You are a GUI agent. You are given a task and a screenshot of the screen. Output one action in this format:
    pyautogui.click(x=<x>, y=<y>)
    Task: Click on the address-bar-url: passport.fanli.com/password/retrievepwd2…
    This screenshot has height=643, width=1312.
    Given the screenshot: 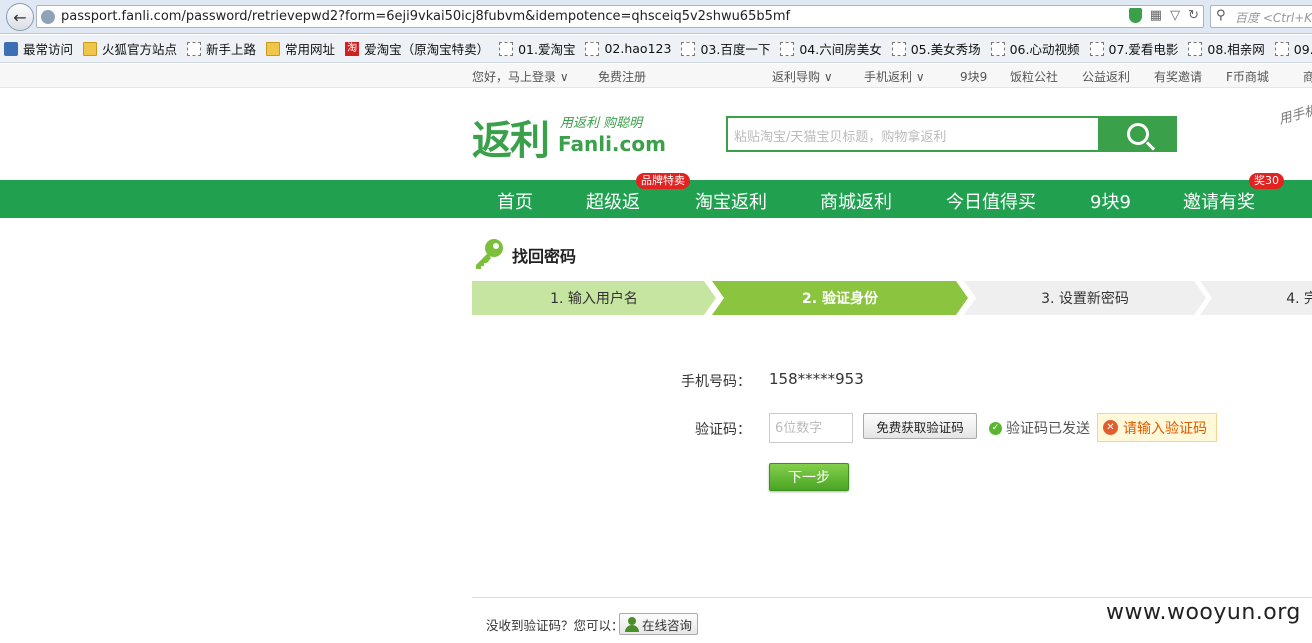 What is the action you would take?
    pyautogui.click(x=426, y=16)
    